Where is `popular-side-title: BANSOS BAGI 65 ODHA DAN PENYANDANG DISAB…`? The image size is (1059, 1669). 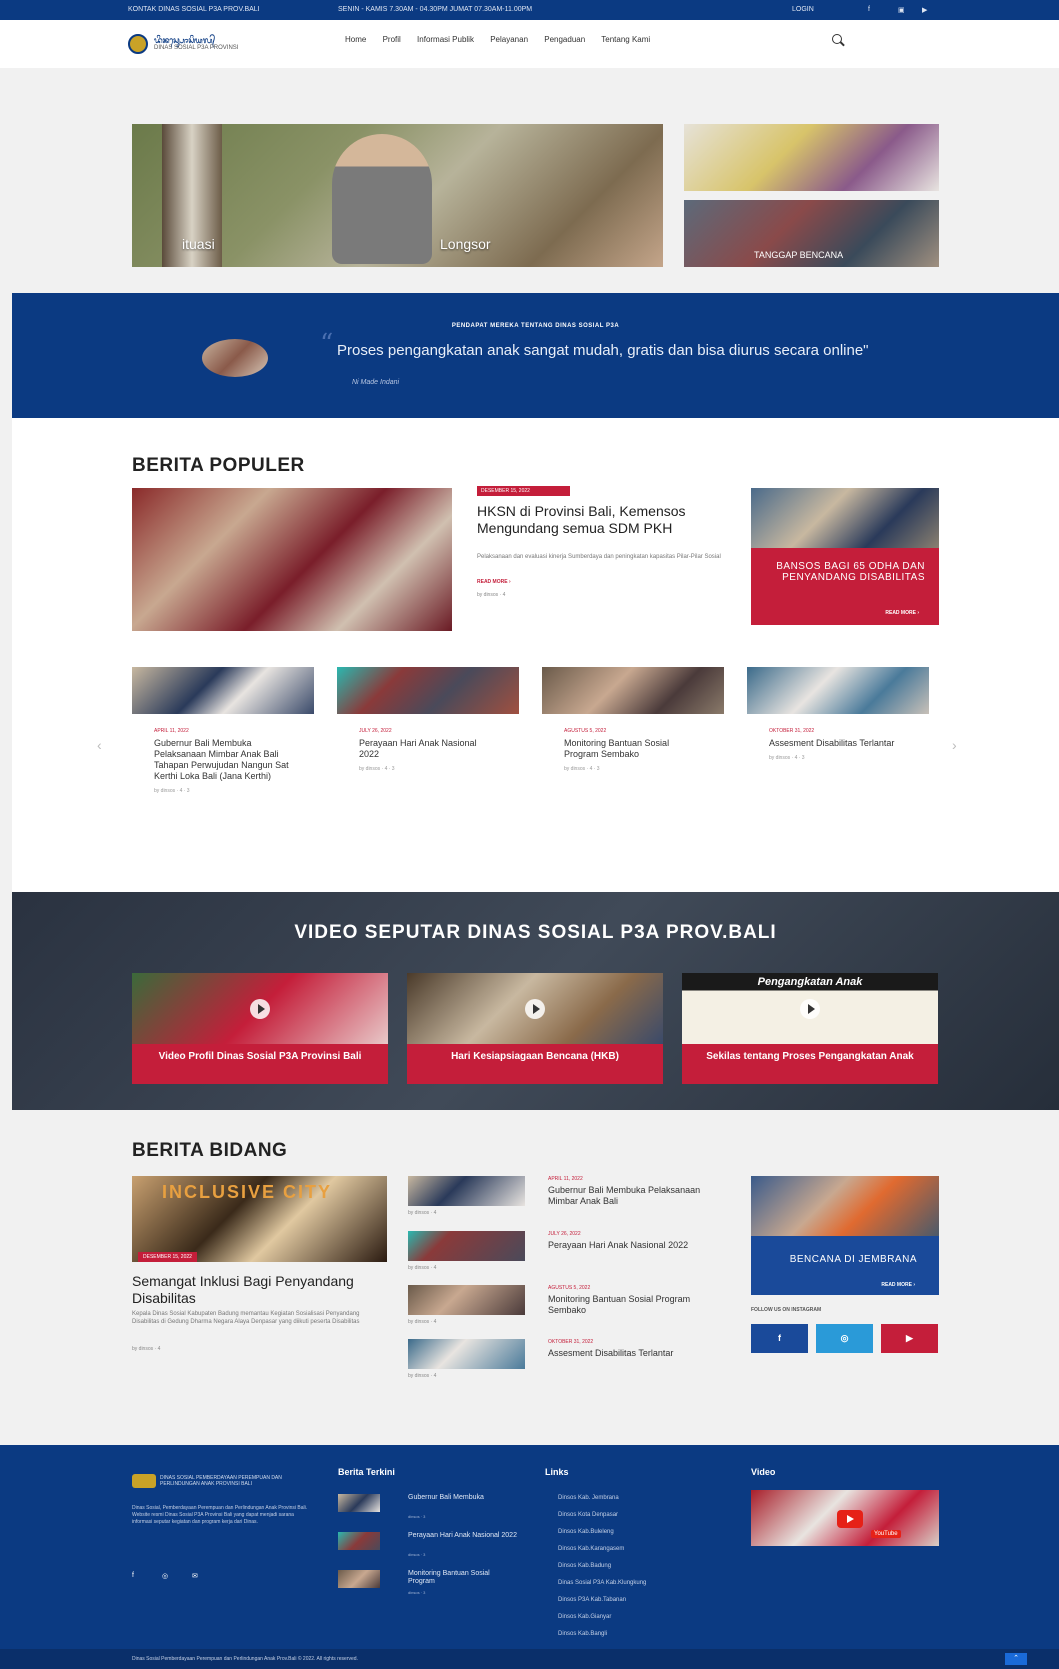
popular-side-title: BANSOS BAGI 65 ODHA DAN PENYANDANG DISAB… is located at coordinates (850, 572).